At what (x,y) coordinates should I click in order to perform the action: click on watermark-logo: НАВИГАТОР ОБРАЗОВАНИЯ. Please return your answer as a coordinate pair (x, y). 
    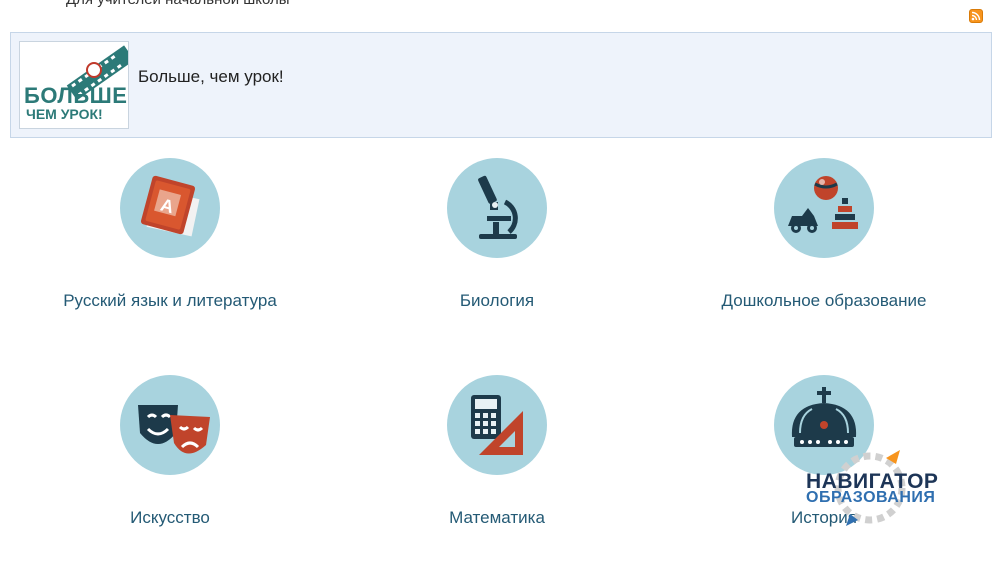
    Looking at the image, I should click on (885, 488).